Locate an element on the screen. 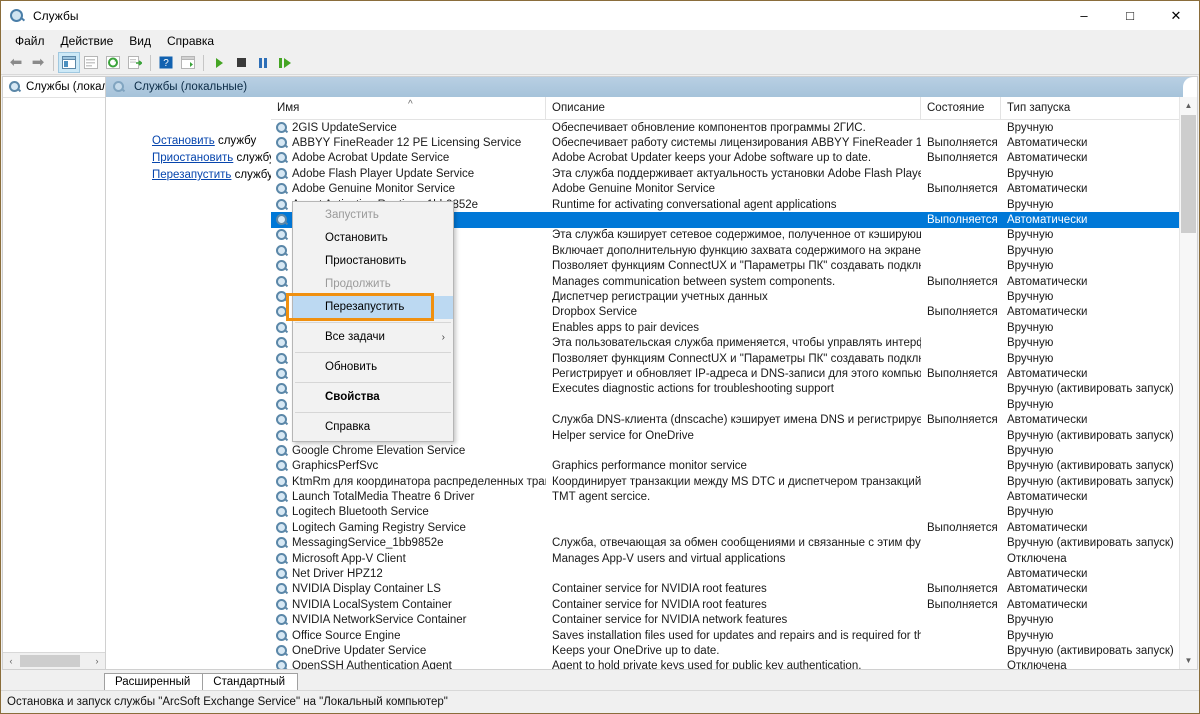 The width and height of the screenshot is (1200, 714). maximize-button: □ is located at coordinates (1130, 15).